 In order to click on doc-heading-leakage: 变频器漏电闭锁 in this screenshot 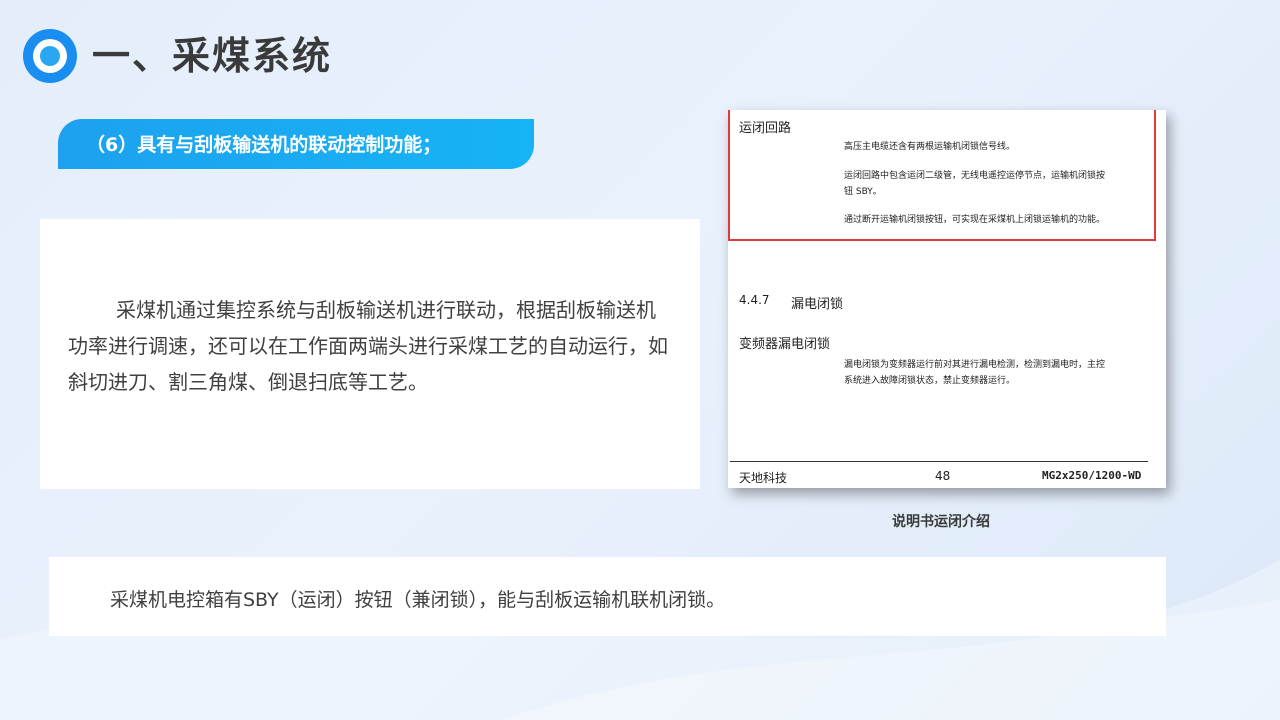, I will do `click(785, 344)`.